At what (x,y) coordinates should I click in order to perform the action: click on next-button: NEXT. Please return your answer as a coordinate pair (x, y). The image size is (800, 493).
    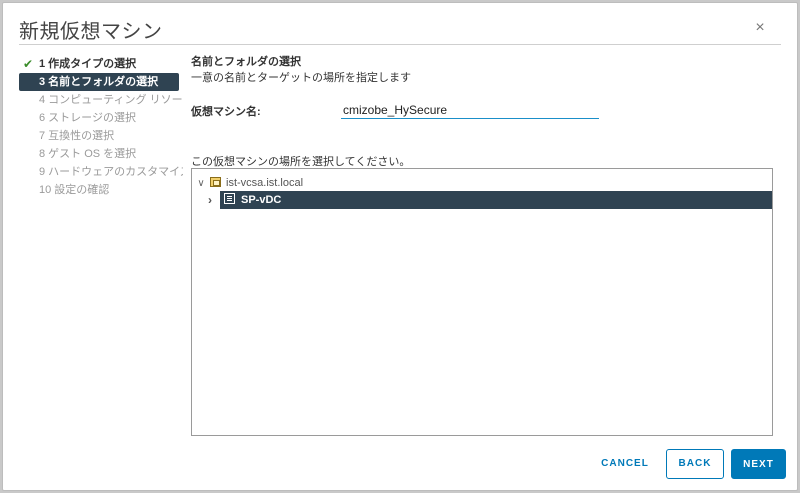
    Looking at the image, I should click on (758, 464).